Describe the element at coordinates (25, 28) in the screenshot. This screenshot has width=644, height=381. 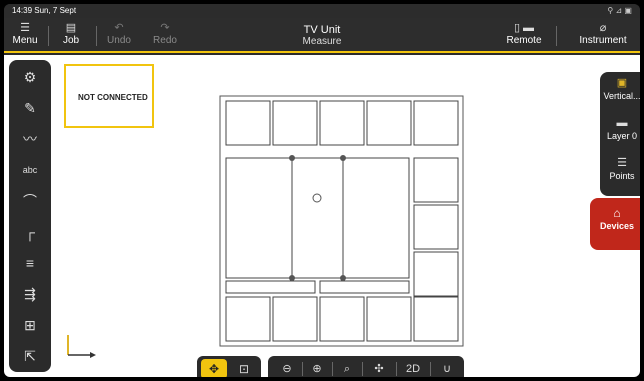
I see `hamburger-icon: ☰` at that location.